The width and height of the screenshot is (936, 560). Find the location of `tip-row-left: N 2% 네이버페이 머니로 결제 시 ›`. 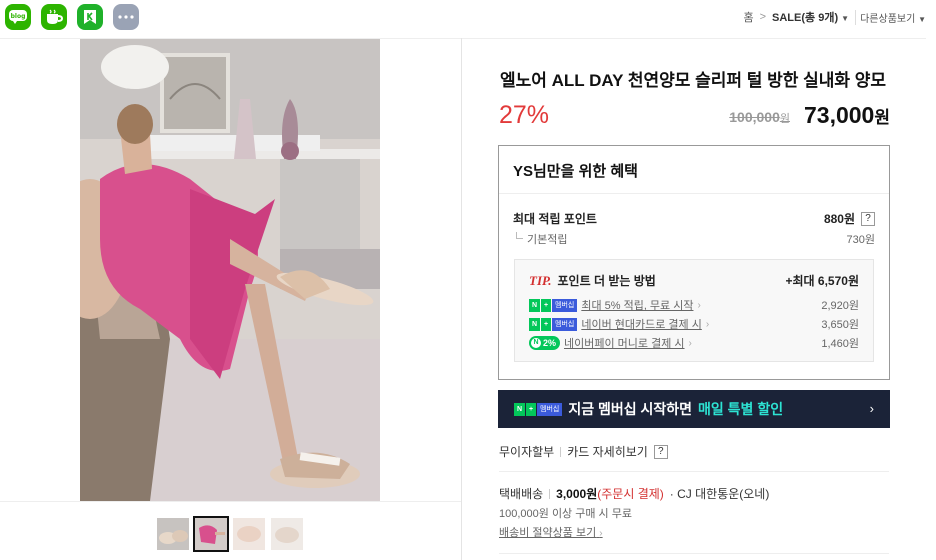

tip-row-left: N 2% 네이버페이 머니로 결제 시 › is located at coordinates (610, 343).